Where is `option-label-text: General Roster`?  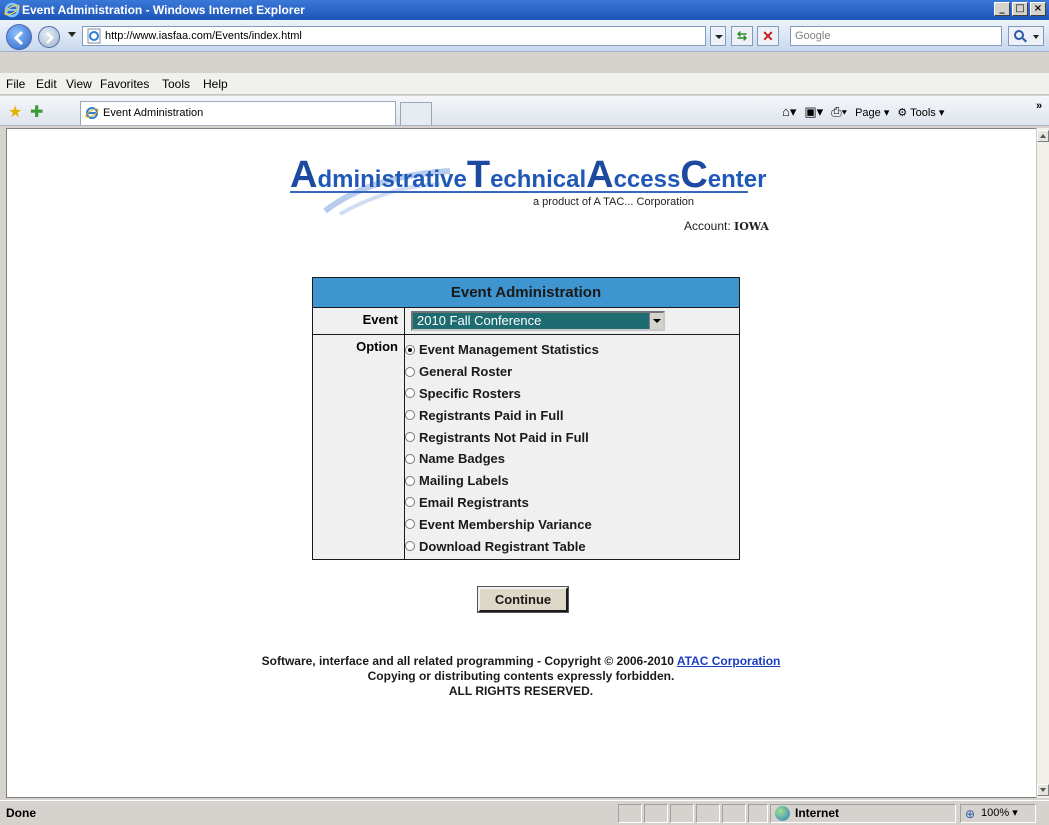
option-label-text: General Roster is located at coordinates (466, 372).